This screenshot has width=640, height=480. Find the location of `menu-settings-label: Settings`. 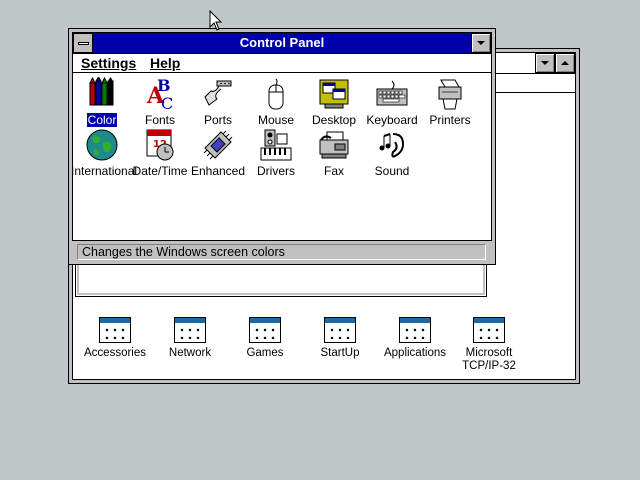

menu-settings-label: Settings is located at coordinates (109, 63).